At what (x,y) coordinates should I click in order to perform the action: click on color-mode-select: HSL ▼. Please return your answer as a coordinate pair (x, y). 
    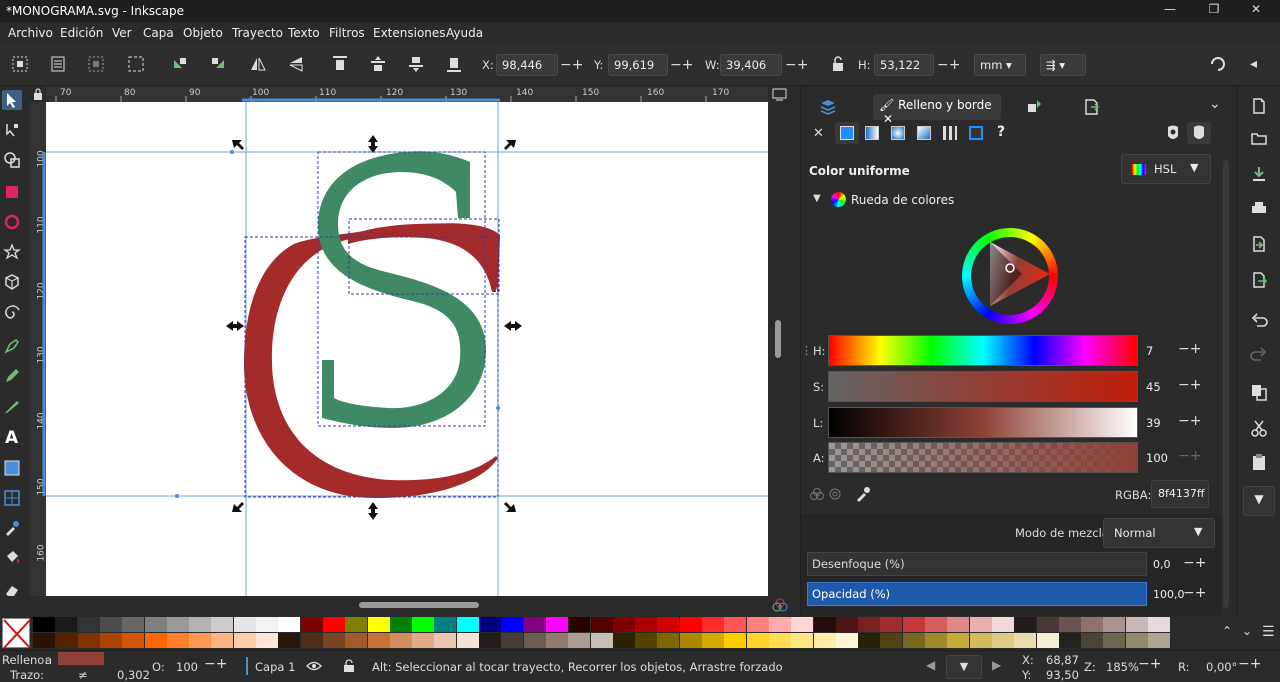
    Looking at the image, I should click on (1166, 169).